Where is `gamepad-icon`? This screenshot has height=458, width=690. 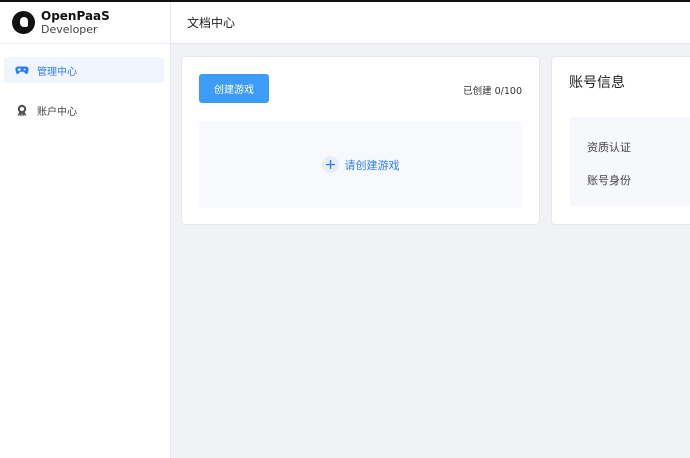 gamepad-icon is located at coordinates (22, 70).